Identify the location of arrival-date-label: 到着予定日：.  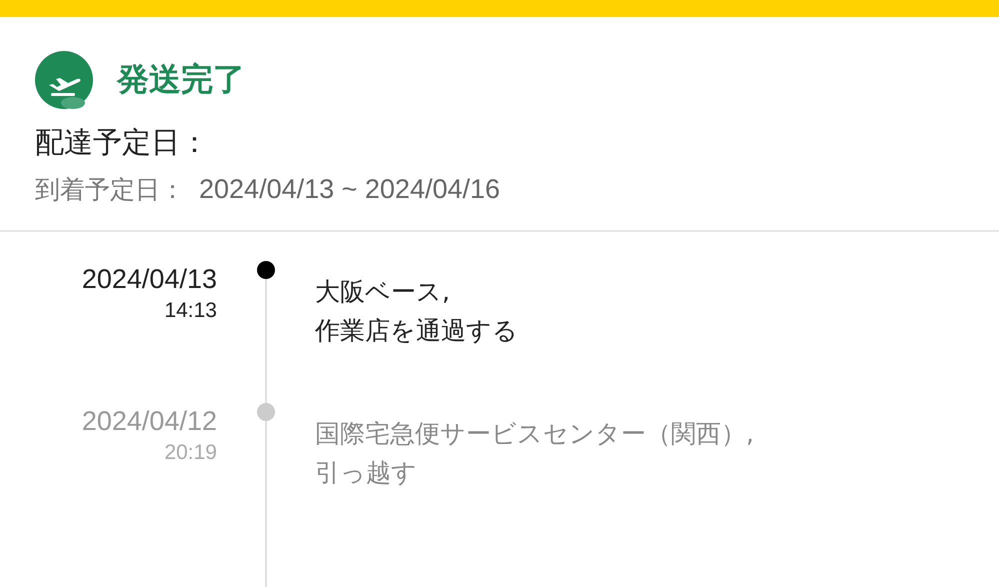
(110, 190).